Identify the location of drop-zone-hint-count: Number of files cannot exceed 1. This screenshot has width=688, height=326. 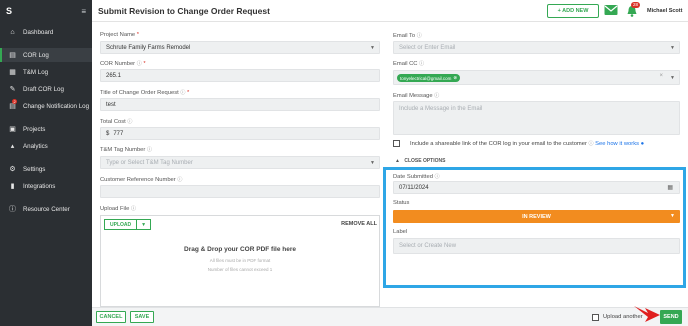
(240, 269).